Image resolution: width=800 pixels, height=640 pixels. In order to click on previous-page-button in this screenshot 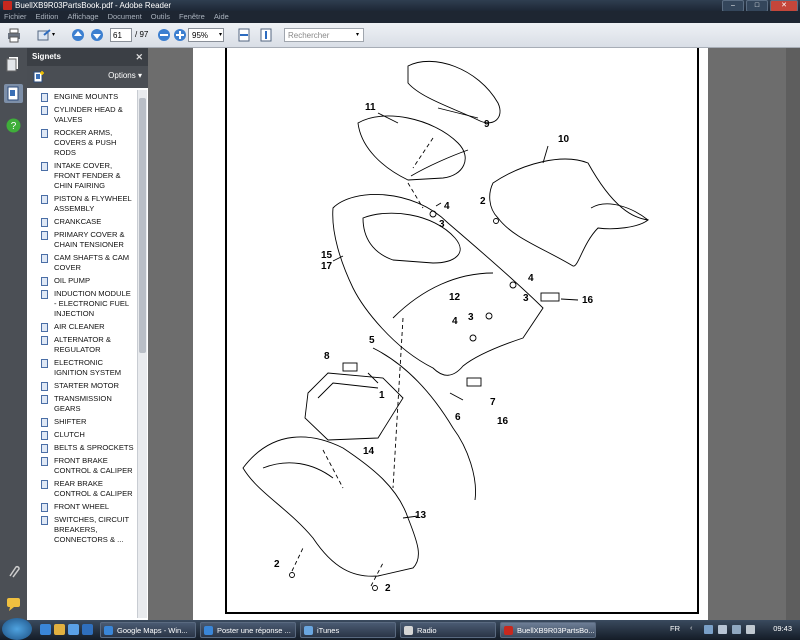, I will do `click(78, 35)`.